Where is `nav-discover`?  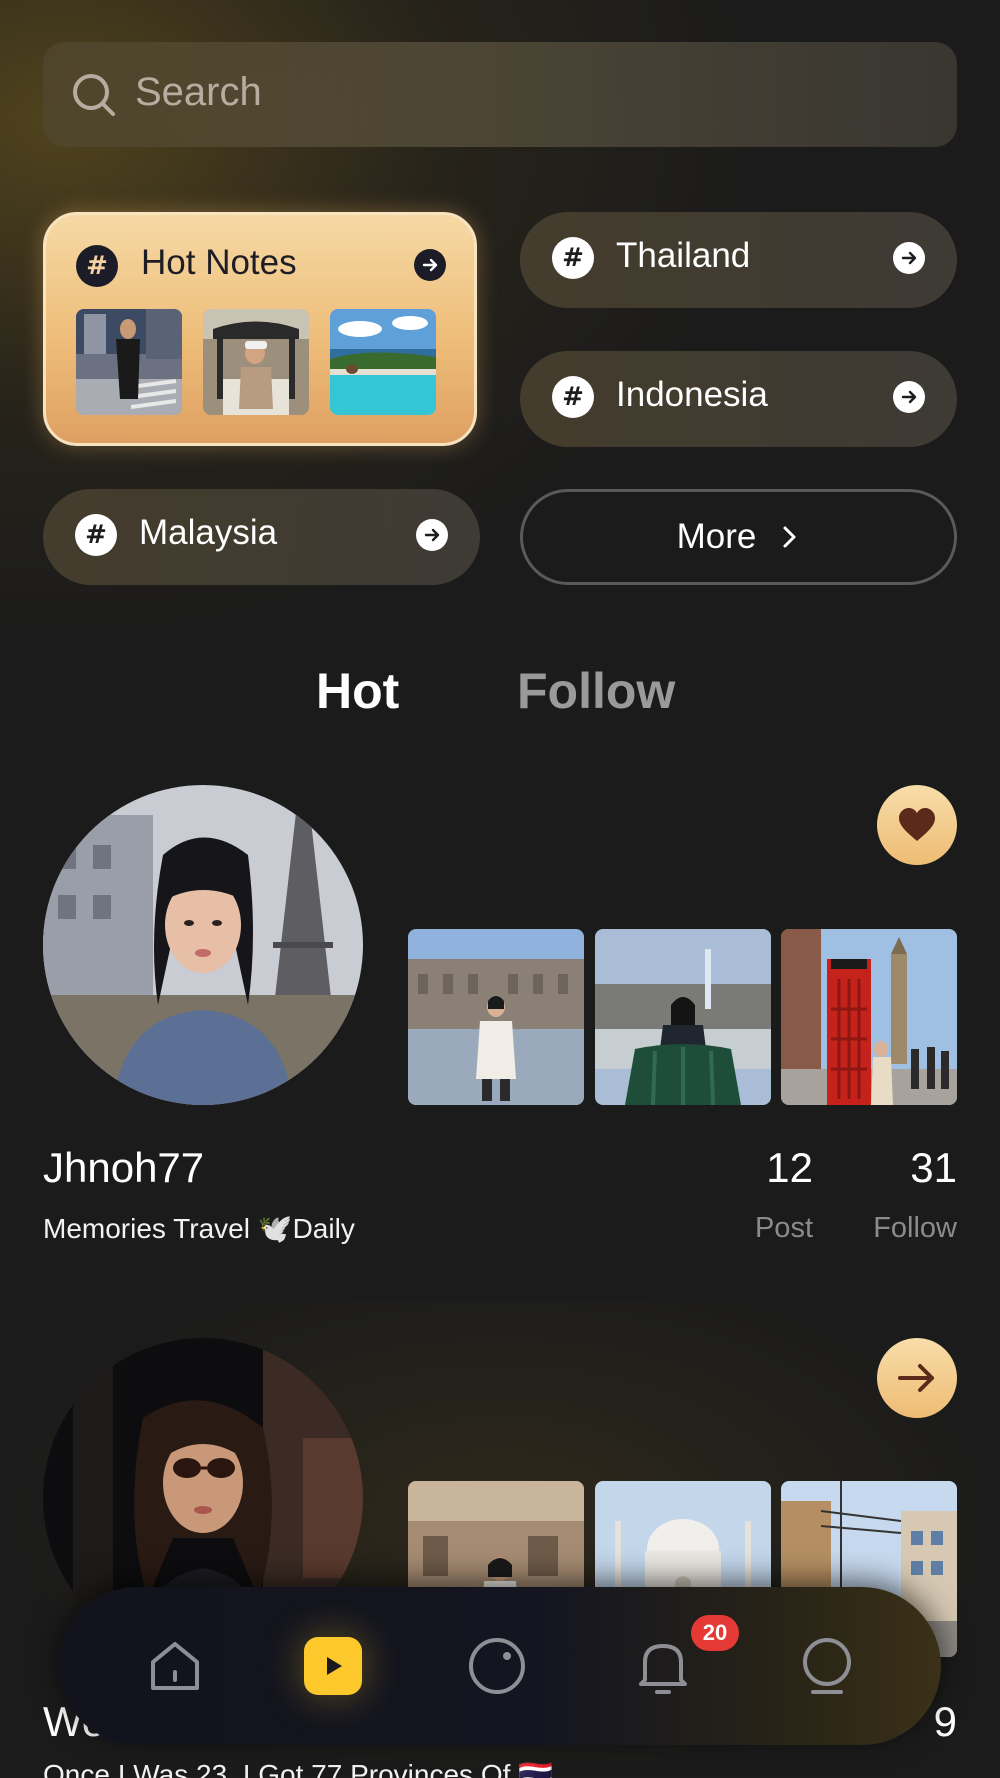 nav-discover is located at coordinates (497, 1666).